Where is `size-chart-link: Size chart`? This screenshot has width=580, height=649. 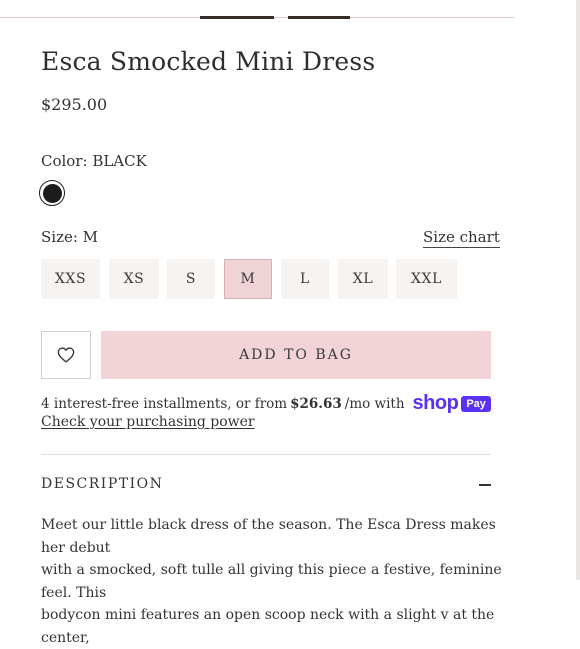 size-chart-link: Size chart is located at coordinates (461, 238).